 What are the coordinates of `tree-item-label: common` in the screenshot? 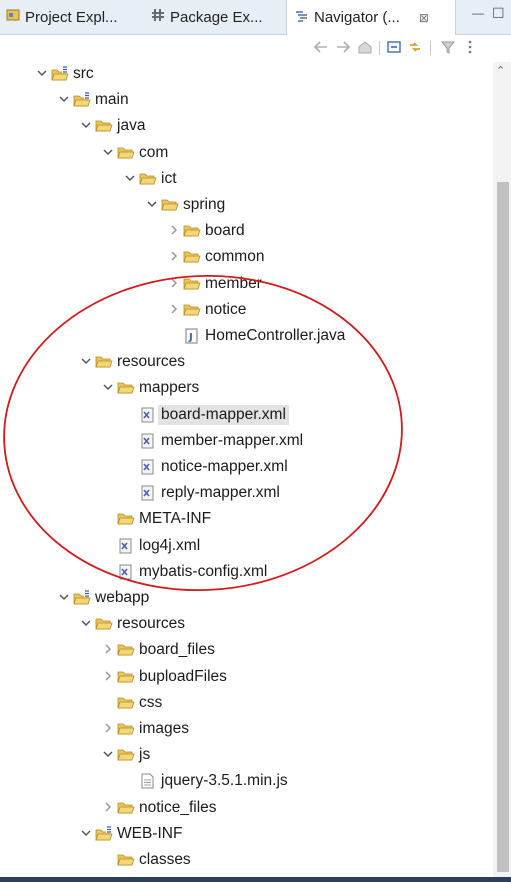 It's located at (235, 257).